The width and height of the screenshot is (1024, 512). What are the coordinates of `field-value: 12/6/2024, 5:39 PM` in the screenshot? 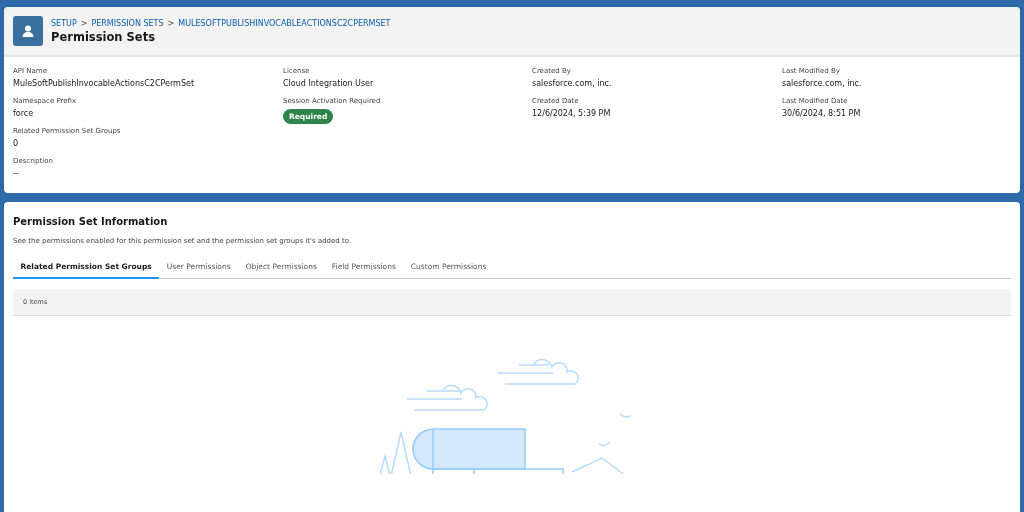 It's located at (572, 114).